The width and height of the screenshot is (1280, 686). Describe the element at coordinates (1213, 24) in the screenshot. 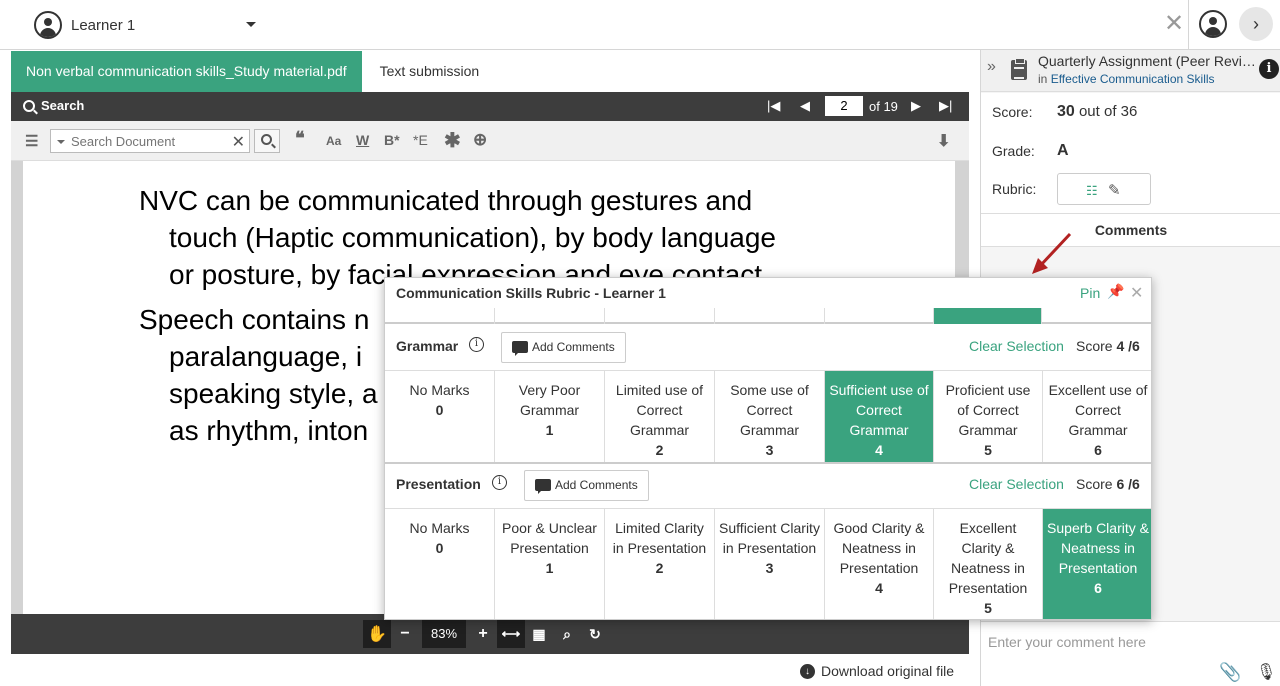

I see `profile-avatar-icon` at that location.